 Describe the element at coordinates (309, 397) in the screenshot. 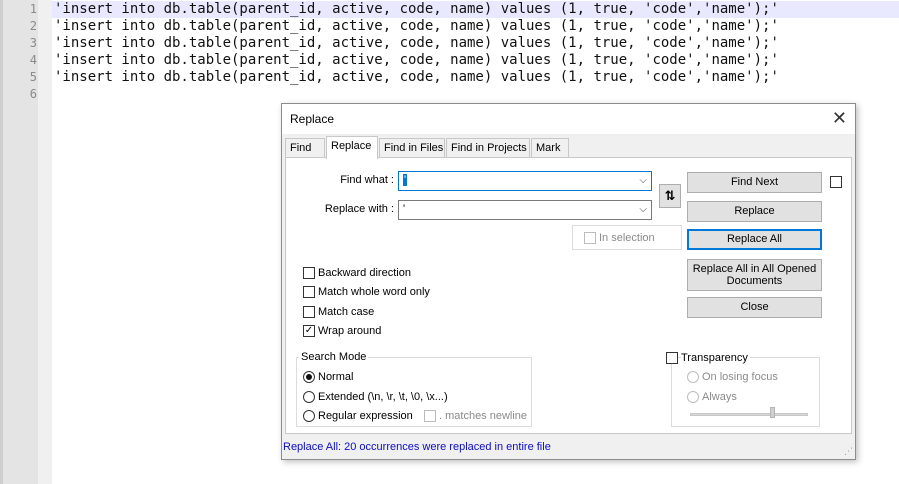

I see `extended-radio` at that location.